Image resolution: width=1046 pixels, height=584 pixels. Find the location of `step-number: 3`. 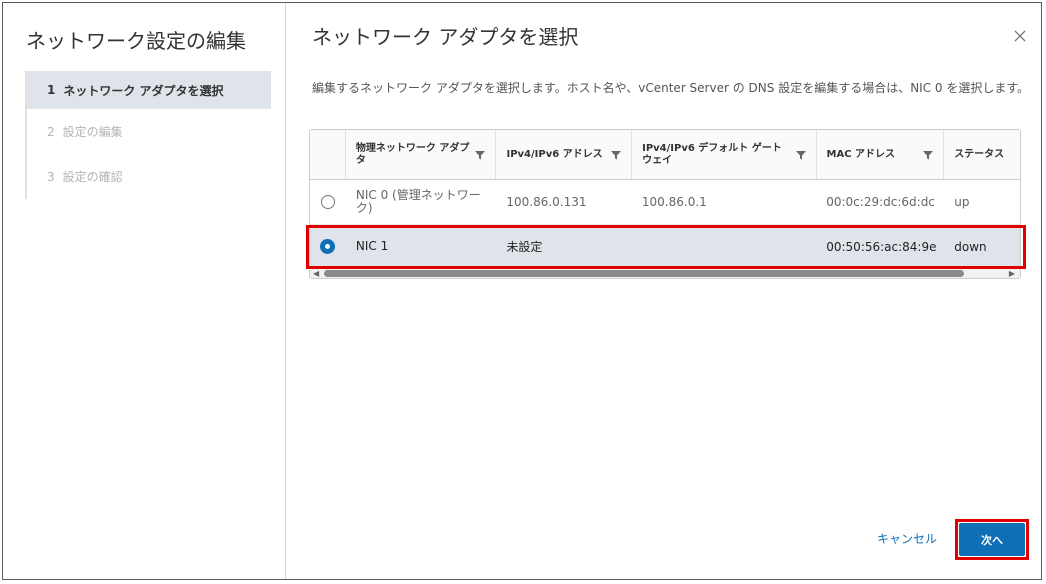

step-number: 3 is located at coordinates (51, 176).